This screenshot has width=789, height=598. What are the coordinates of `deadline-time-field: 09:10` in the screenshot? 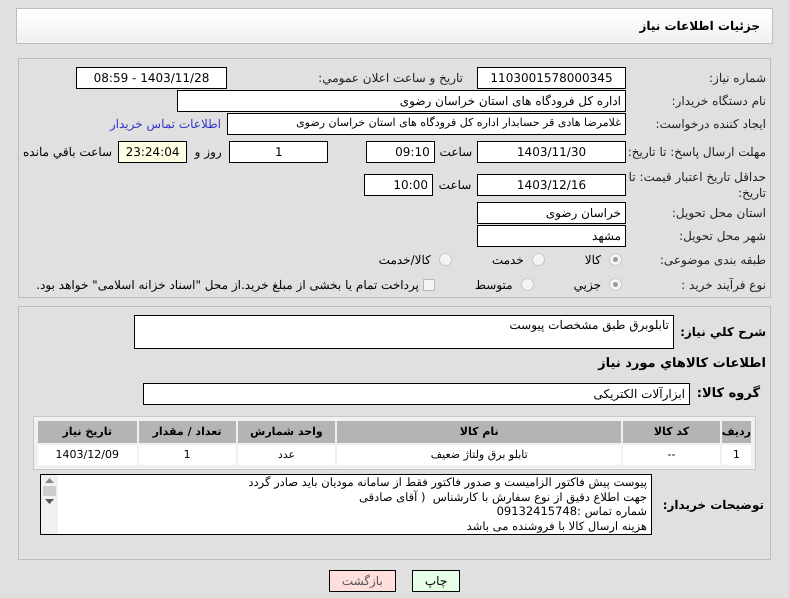 It's located at (400, 151).